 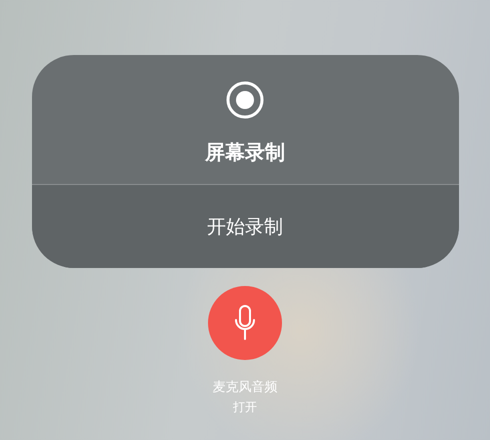 What do you see at coordinates (245, 100) in the screenshot?
I see `record-icon` at bounding box center [245, 100].